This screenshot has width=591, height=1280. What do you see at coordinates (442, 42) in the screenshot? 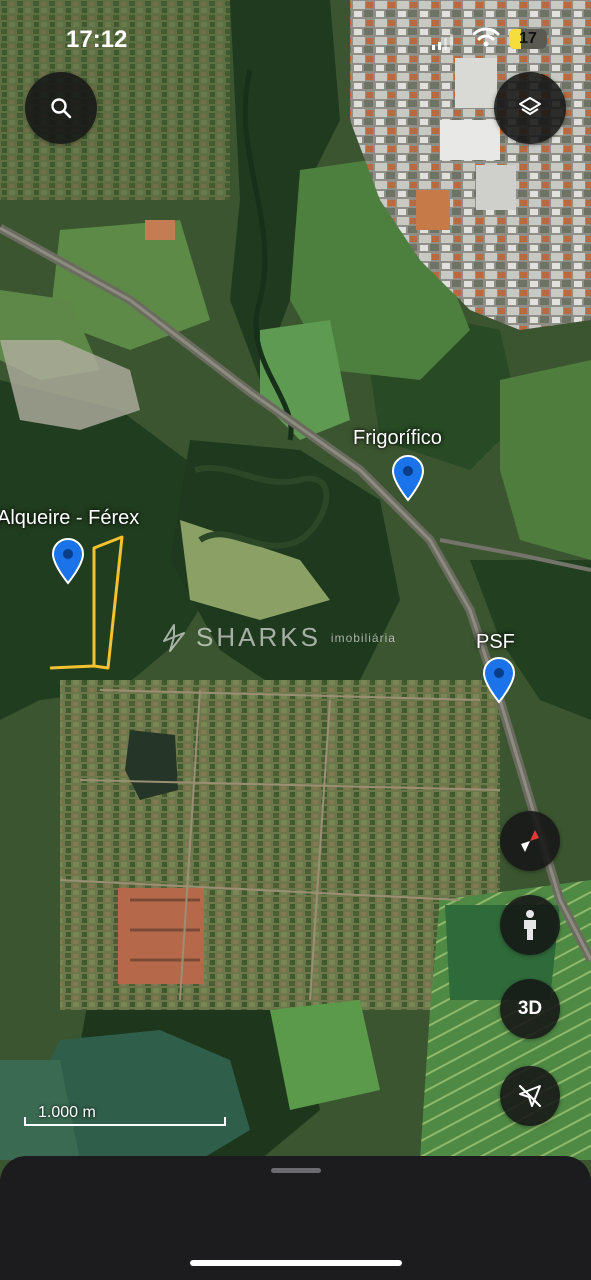
I see `cellular-signal-icon` at bounding box center [442, 42].